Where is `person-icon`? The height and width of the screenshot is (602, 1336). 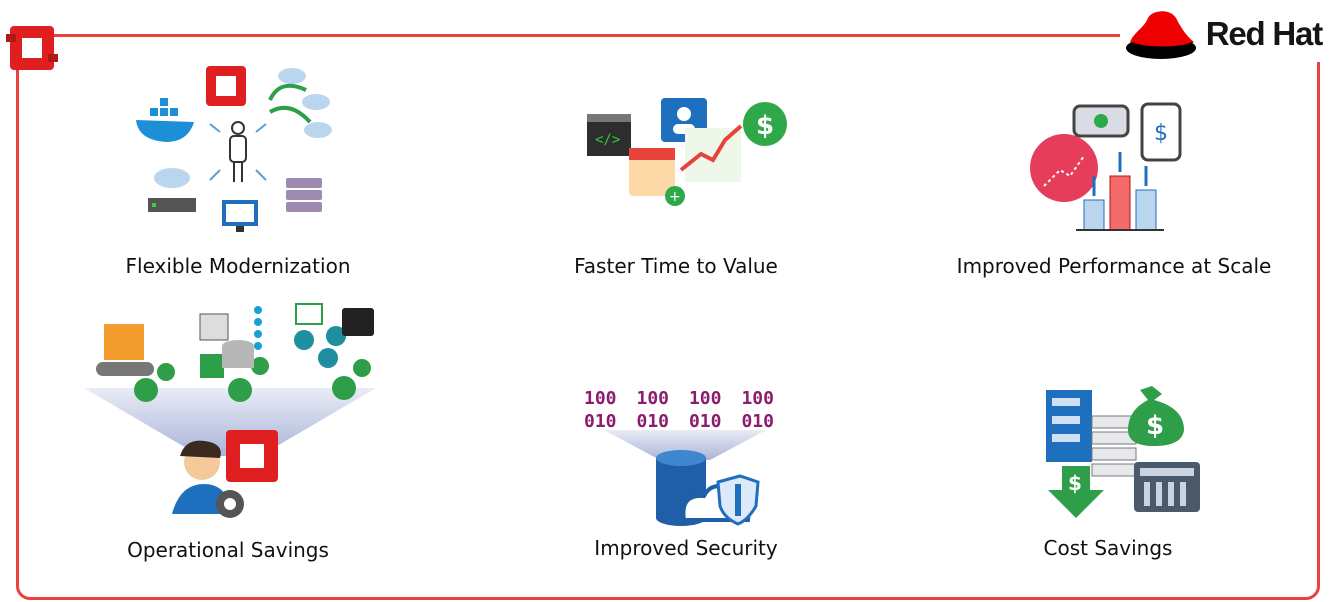 person-icon is located at coordinates (238, 151).